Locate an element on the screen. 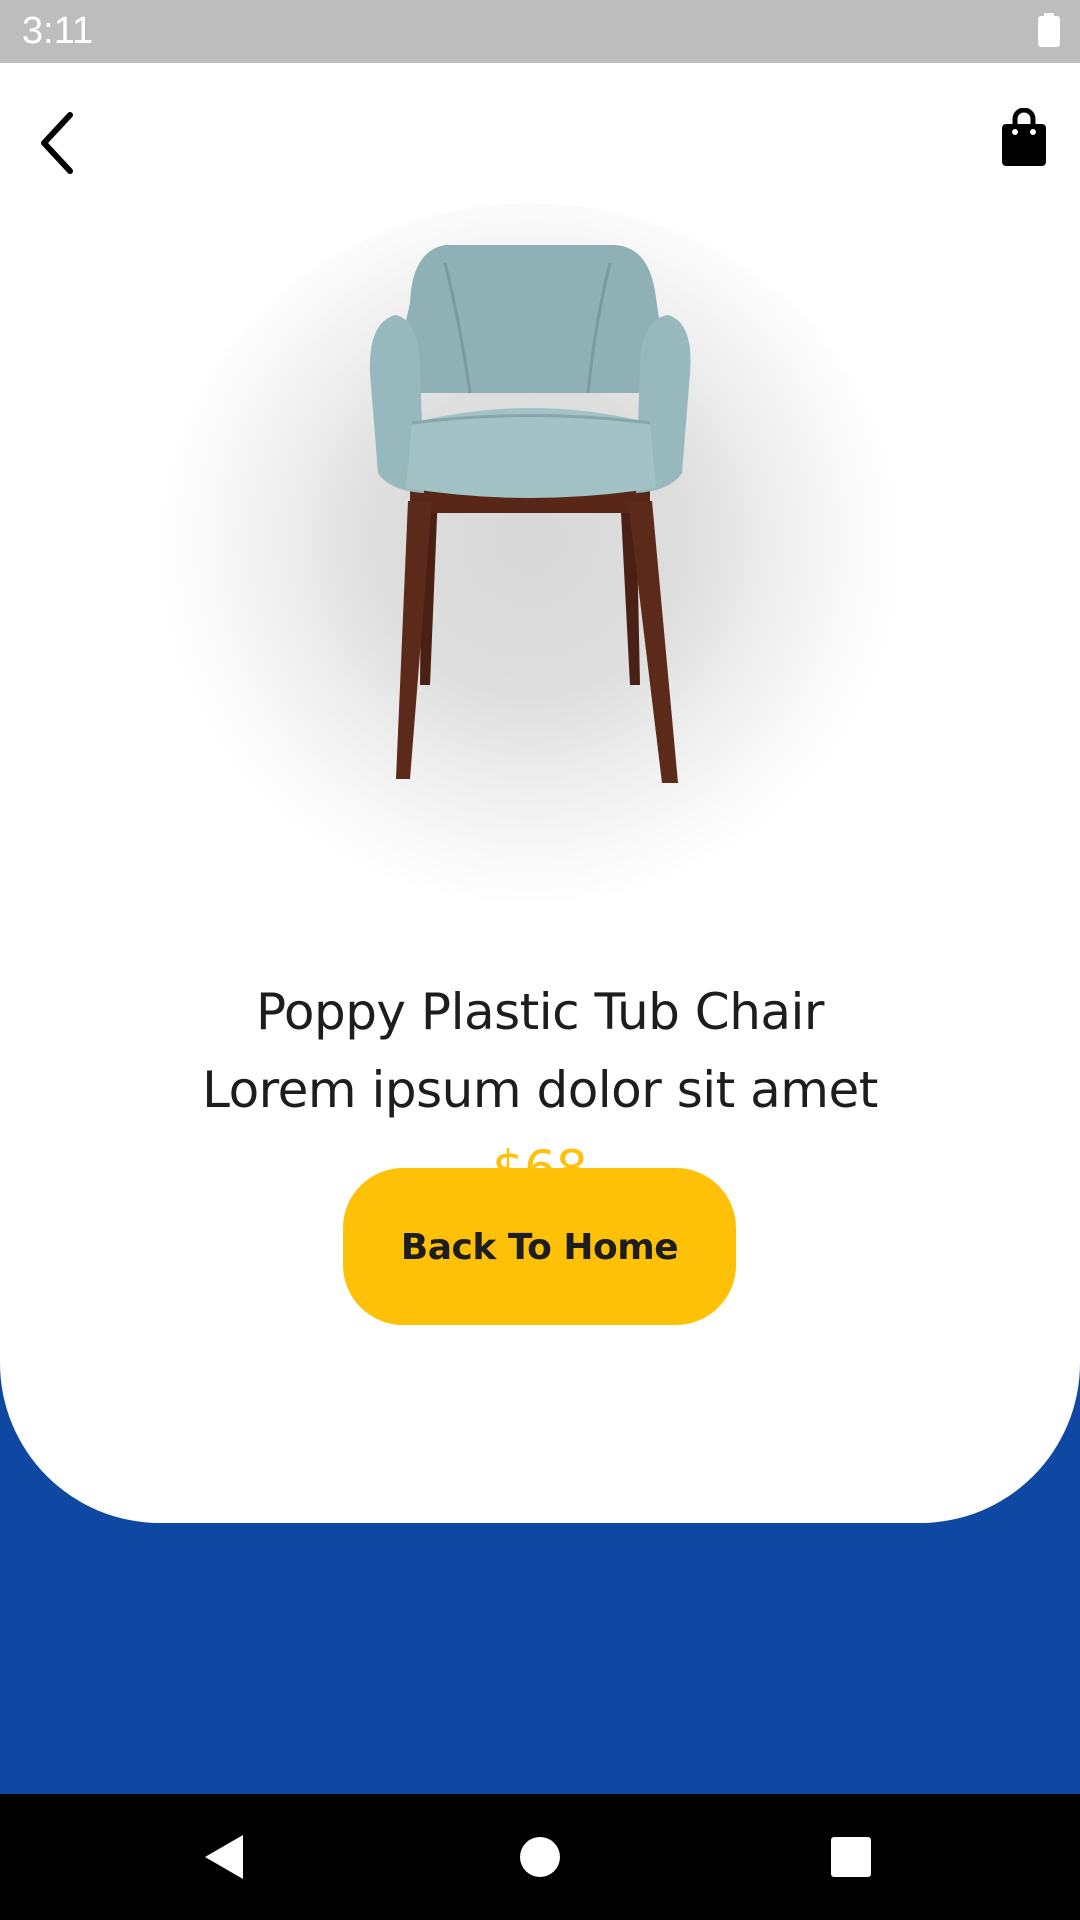 This screenshot has height=1920, width=1080. shopping-bag-icon is located at coordinates (1024, 138).